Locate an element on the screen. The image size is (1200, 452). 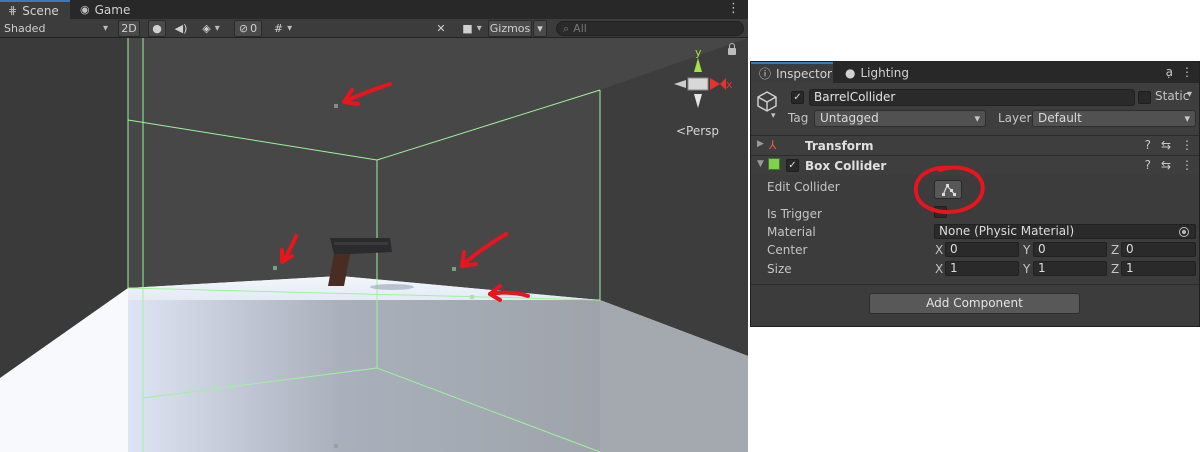
static-label: Static is located at coordinates (1172, 96).